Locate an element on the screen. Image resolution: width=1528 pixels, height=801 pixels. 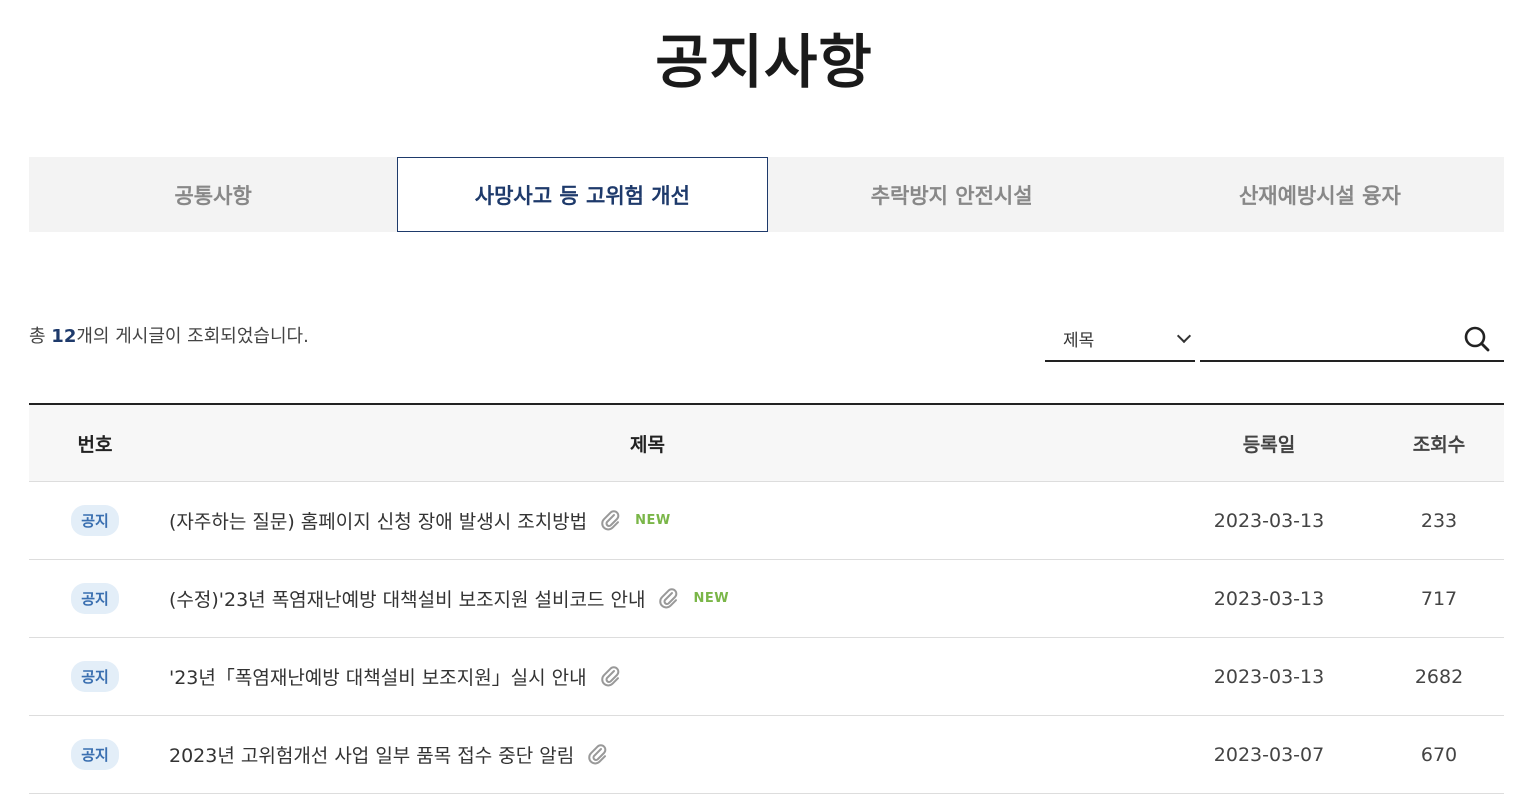
post-views: 2682 is located at coordinates (1439, 676).